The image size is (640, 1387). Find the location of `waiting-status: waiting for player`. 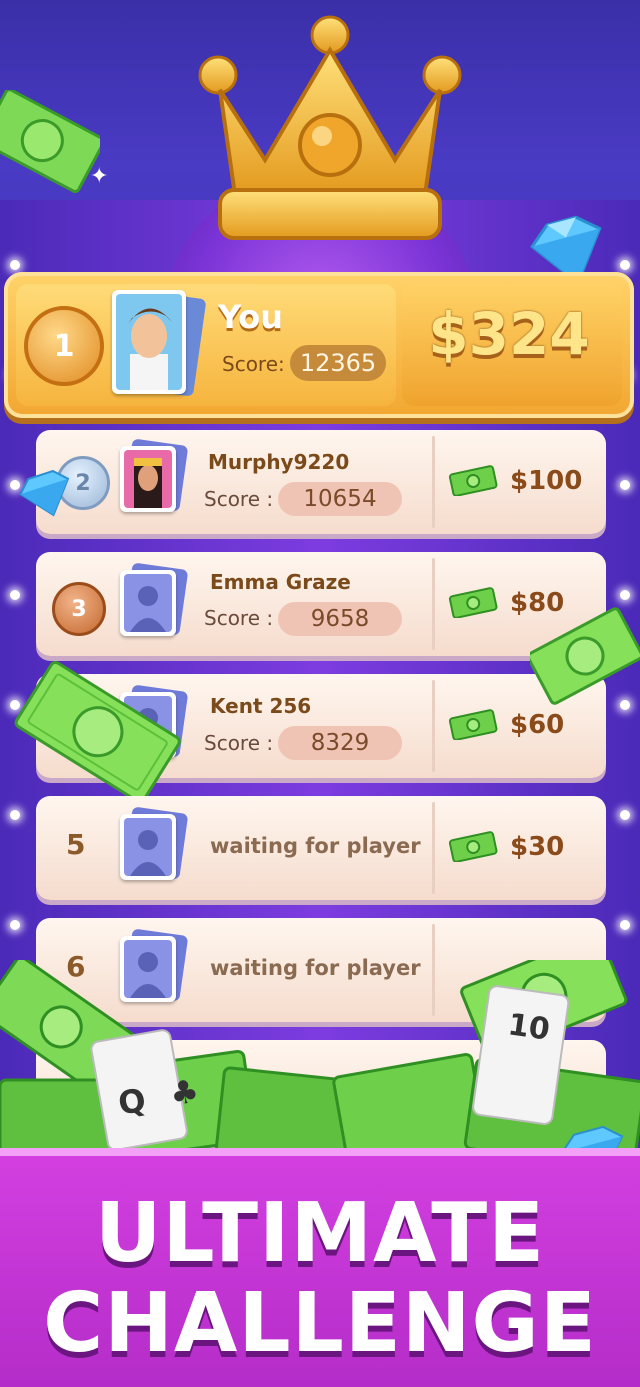

waiting-status: waiting for player is located at coordinates (315, 846).